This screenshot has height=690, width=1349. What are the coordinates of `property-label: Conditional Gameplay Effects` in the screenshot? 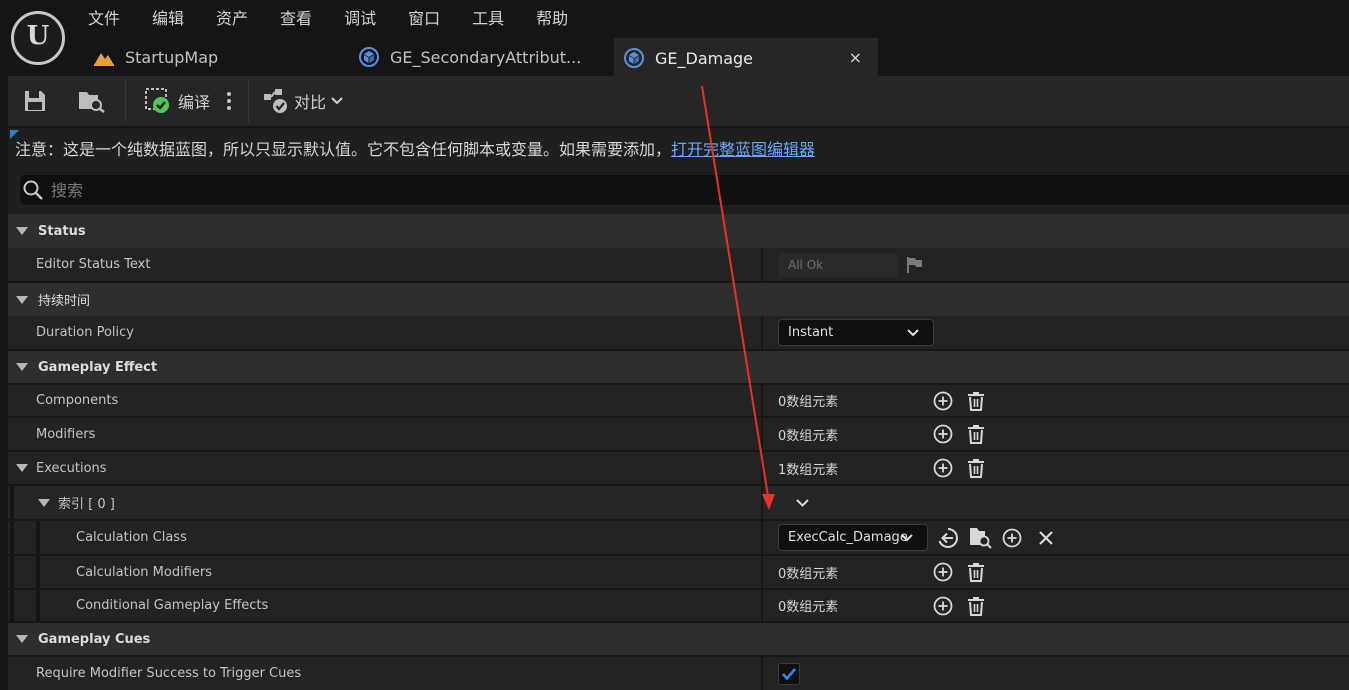 It's located at (172, 605).